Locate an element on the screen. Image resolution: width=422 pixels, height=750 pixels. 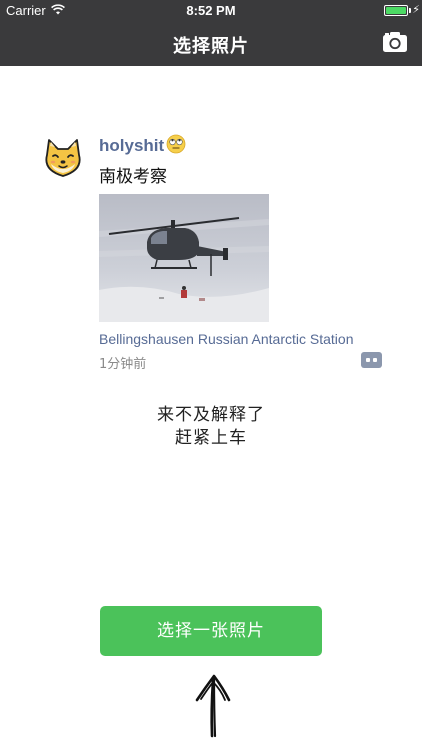
status-time: 8:52 PM is located at coordinates (211, 10).